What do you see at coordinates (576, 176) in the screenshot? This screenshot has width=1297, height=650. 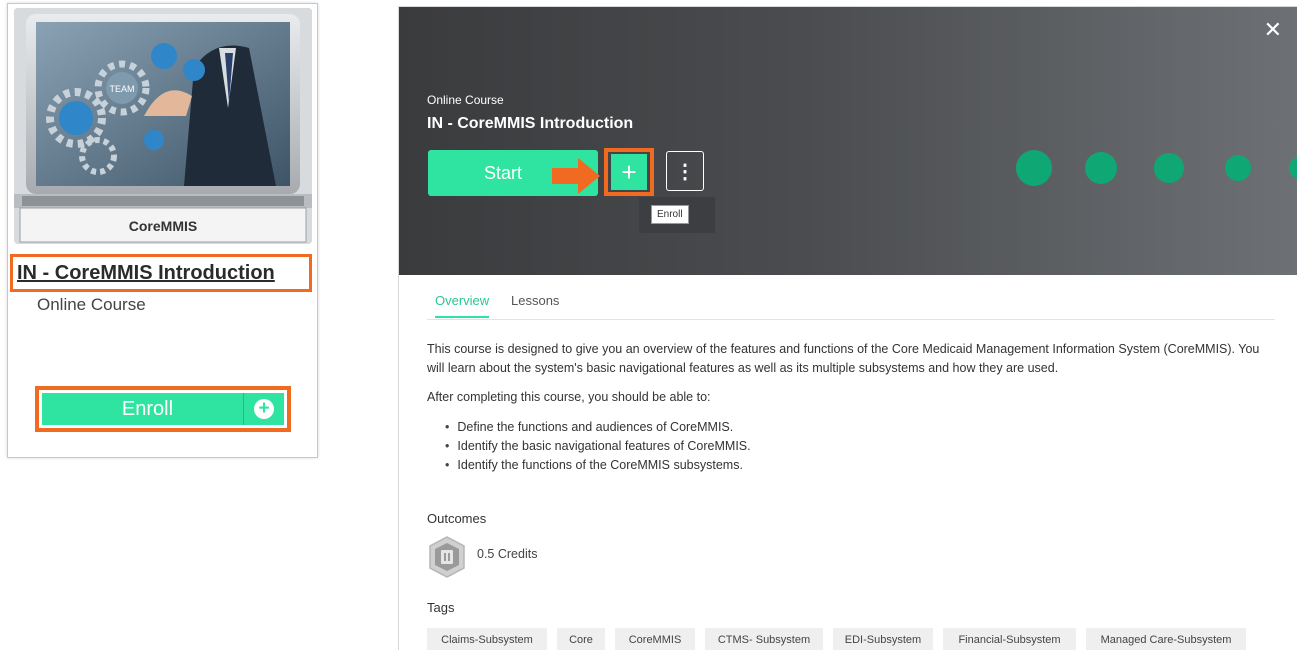 I see `orange-arrow-icon` at bounding box center [576, 176].